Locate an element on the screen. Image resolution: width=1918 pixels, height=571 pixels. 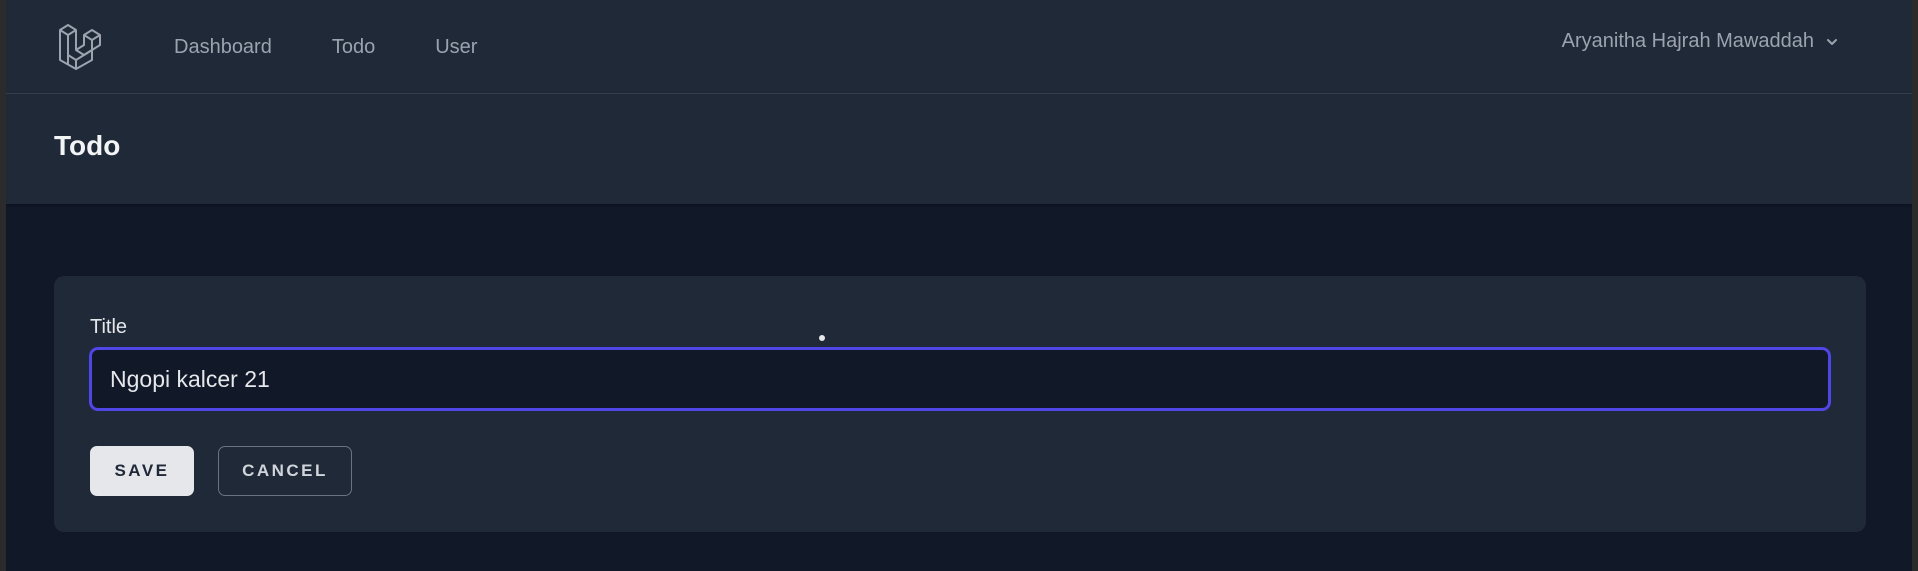
mouse-cursor-dot is located at coordinates (822, 338).